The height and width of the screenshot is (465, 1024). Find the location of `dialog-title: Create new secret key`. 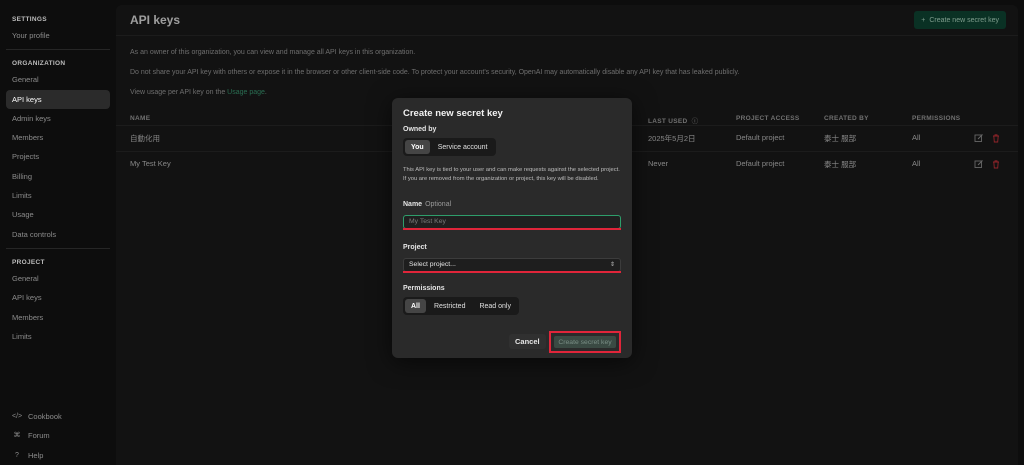

dialog-title: Create new secret key is located at coordinates (453, 113).